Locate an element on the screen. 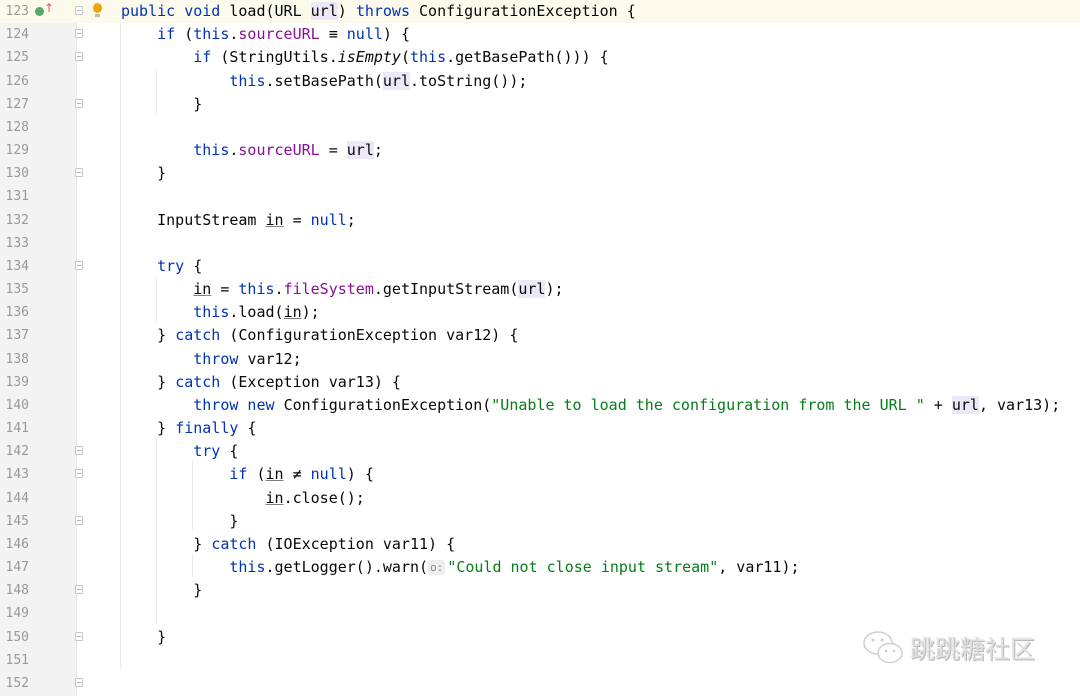 This screenshot has width=1080, height=696. line-number: 152 is located at coordinates (14, 683).